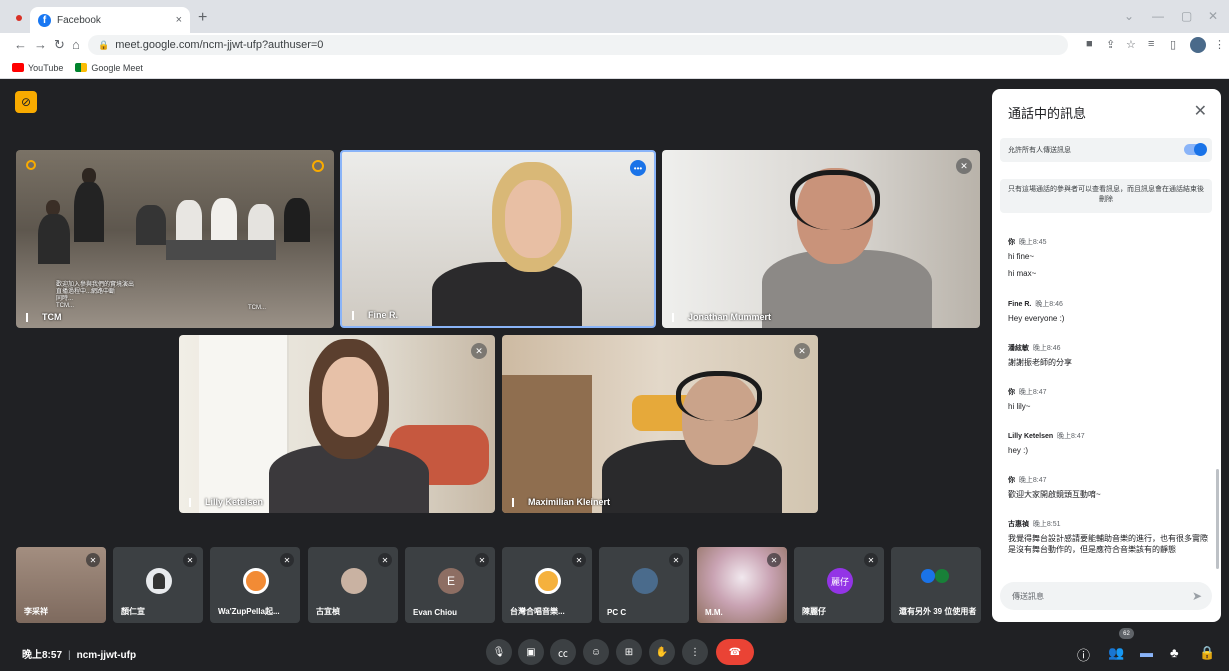 The width and height of the screenshot is (1229, 671). I want to click on chat-message: Fine R. 晚上8:46 Hey everyone :), so click(1036, 312).